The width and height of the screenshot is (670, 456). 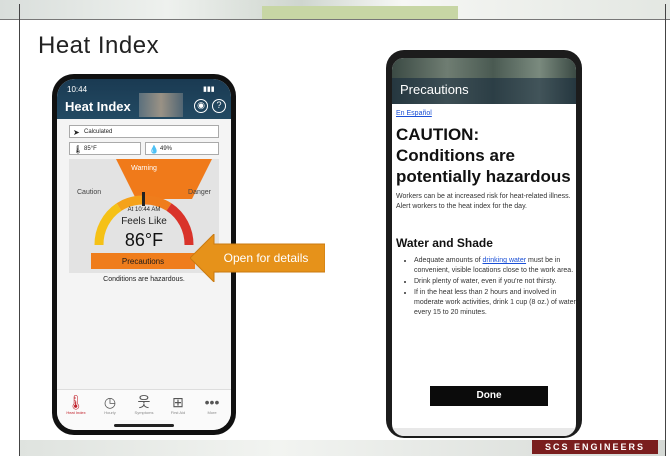 What do you see at coordinates (484, 369) in the screenshot?
I see `scroll-fade` at bounding box center [484, 369].